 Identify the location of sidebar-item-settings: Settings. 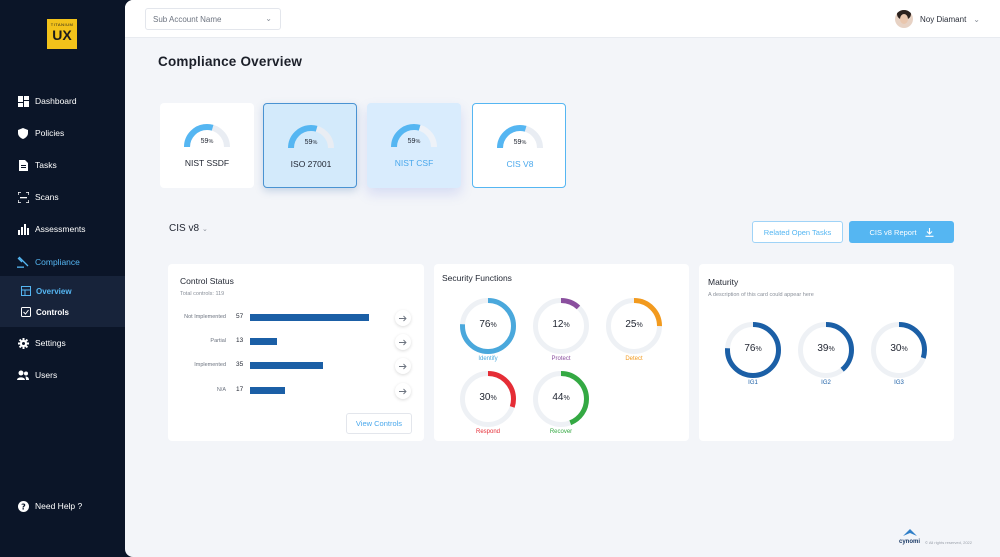
(62, 343).